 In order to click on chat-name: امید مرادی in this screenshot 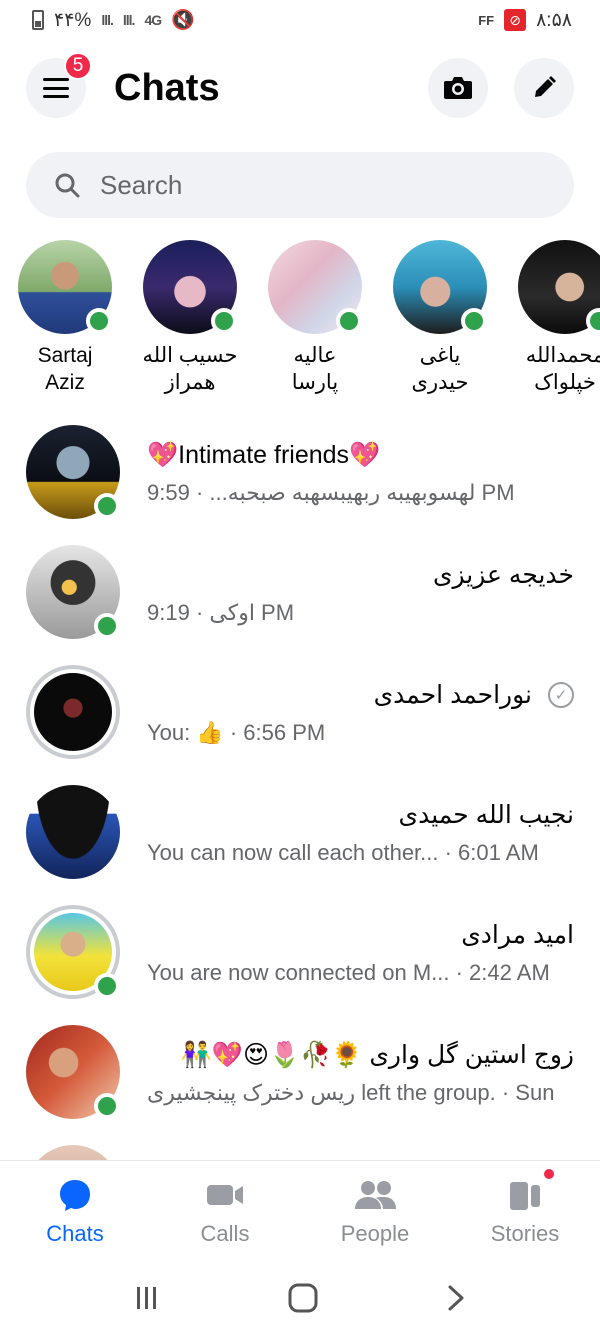, I will do `click(517, 935)`.